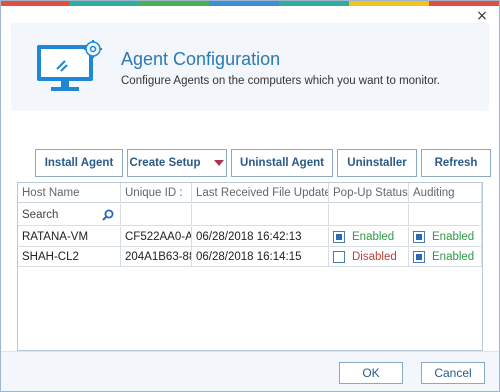 This screenshot has width=500, height=392. I want to click on install-agent-button: Install Agent, so click(79, 163).